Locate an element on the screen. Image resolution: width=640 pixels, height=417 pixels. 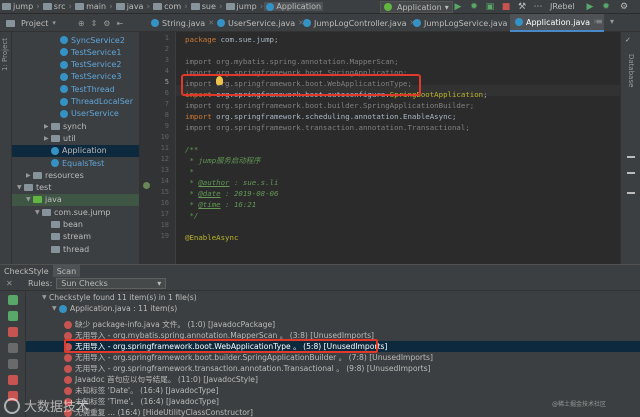
expand-all-icon is located at coordinates (13, 348).